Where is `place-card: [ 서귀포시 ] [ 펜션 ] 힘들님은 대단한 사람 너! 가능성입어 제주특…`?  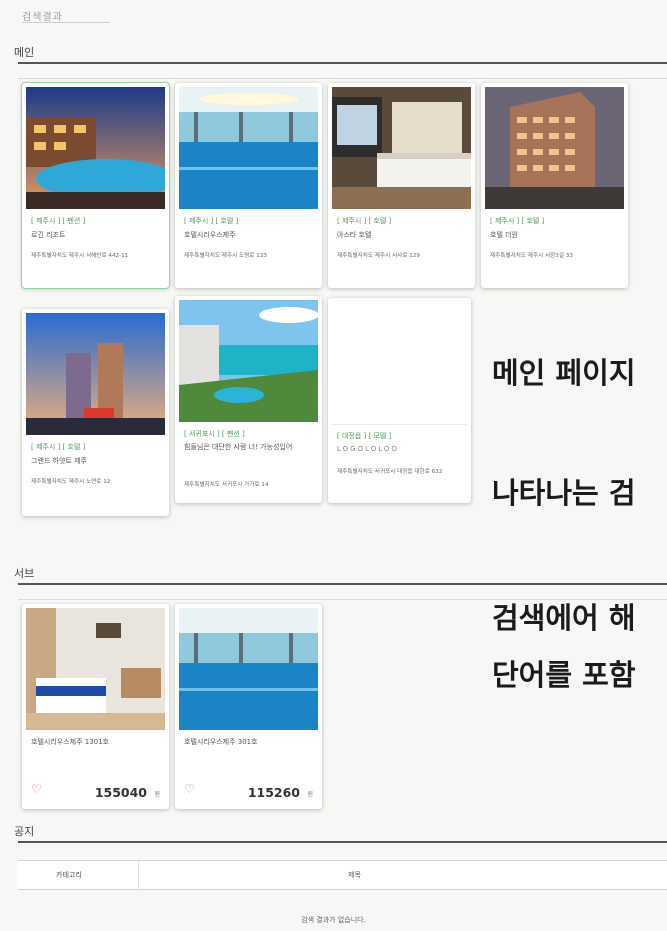
place-card: [ 서귀포시 ] [ 펜션 ] 힘들님은 대단한 사람 너! 가능성입어 제주특… is located at coordinates (248, 399).